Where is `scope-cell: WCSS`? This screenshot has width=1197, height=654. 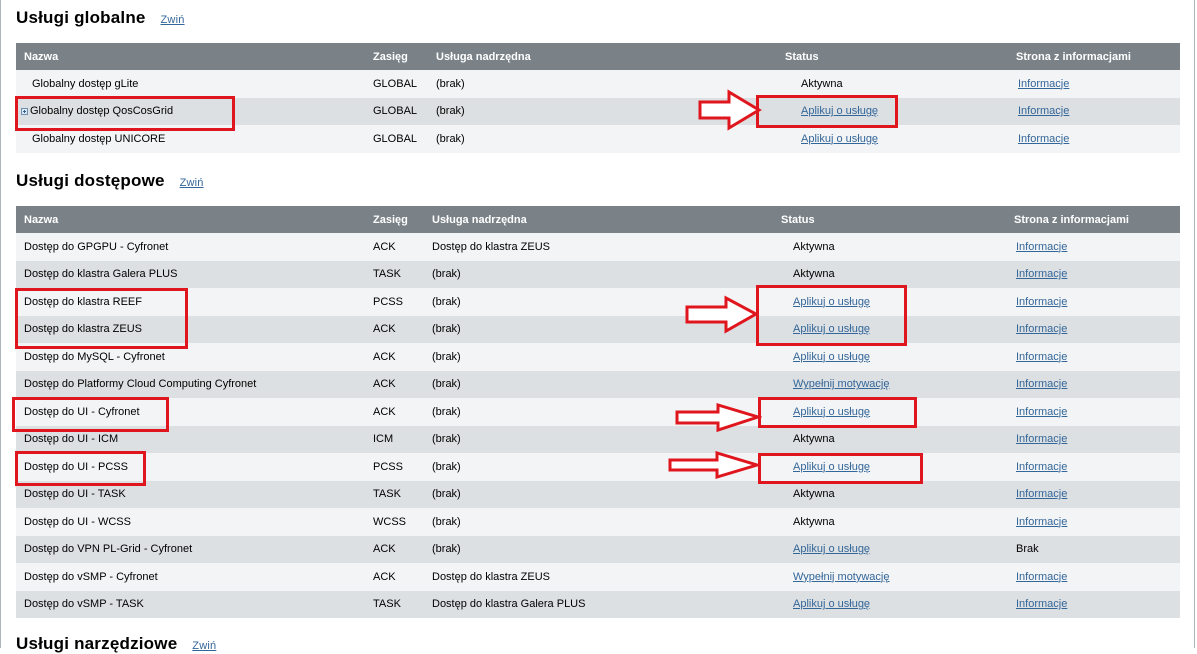 scope-cell: WCSS is located at coordinates (389, 521).